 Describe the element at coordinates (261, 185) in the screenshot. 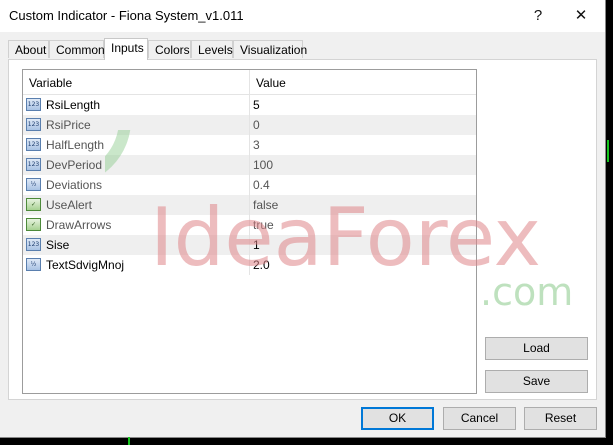

I see `row-value: 0.4` at that location.